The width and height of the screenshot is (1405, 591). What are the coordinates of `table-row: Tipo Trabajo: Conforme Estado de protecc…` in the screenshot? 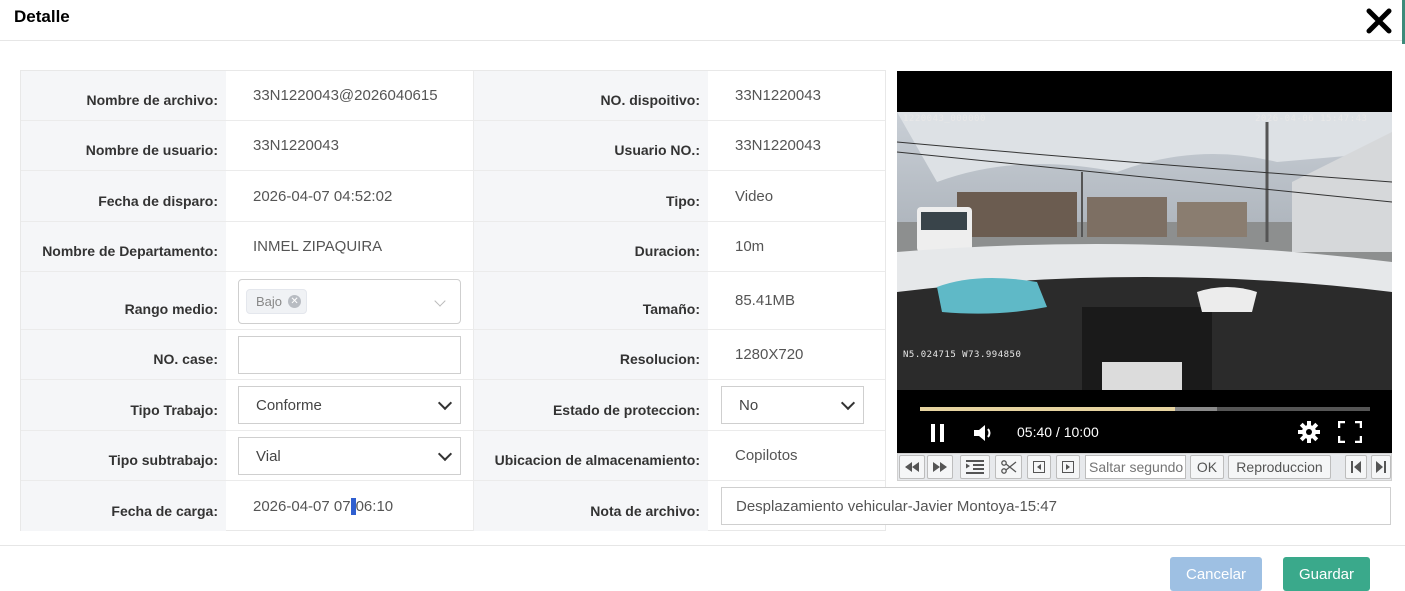 It's located at (453, 405).